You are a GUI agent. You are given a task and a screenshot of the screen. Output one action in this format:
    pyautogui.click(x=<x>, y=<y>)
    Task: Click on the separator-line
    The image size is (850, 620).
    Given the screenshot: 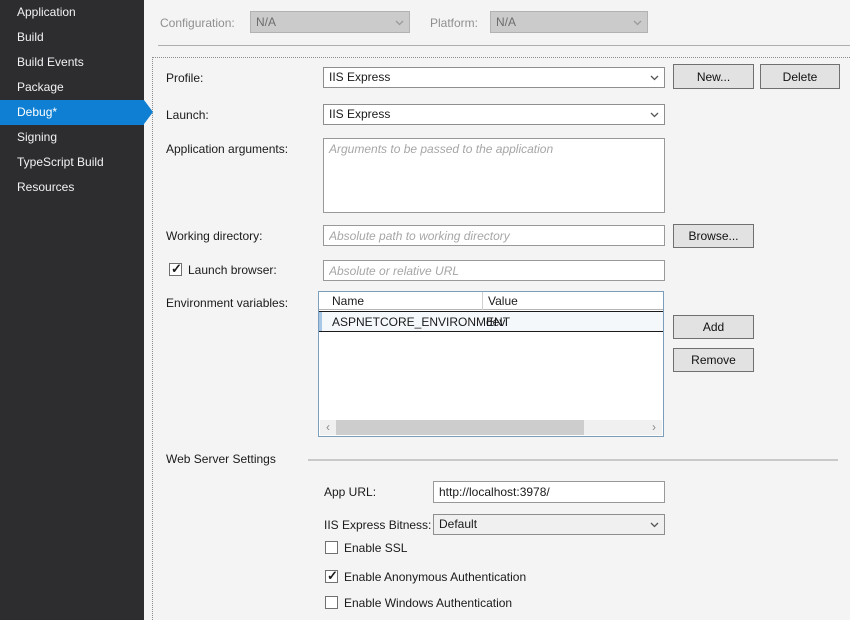 What is the action you would take?
    pyautogui.click(x=504, y=45)
    